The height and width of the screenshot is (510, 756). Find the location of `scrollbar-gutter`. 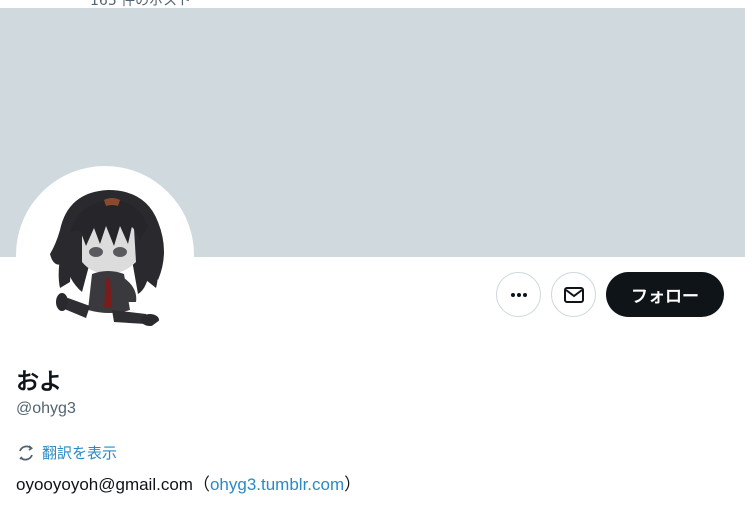

scrollbar-gutter is located at coordinates (750, 255).